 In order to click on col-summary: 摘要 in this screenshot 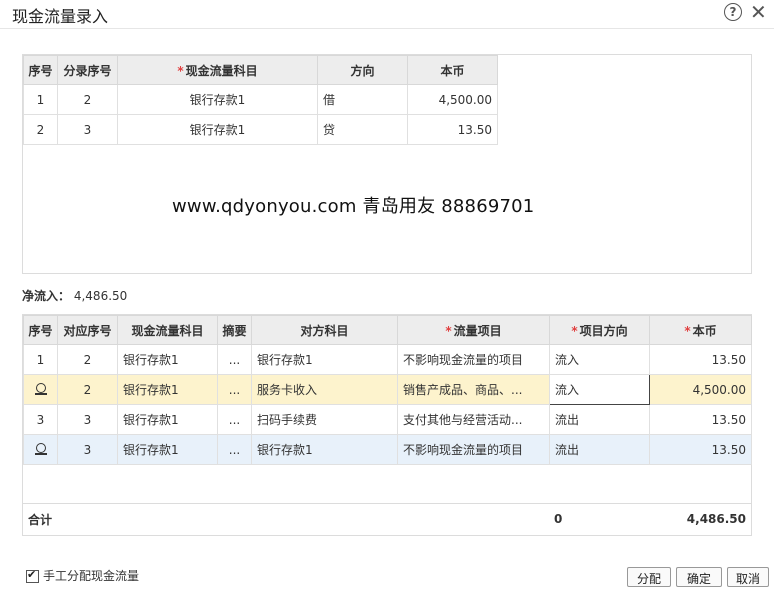, I will do `click(234, 330)`.